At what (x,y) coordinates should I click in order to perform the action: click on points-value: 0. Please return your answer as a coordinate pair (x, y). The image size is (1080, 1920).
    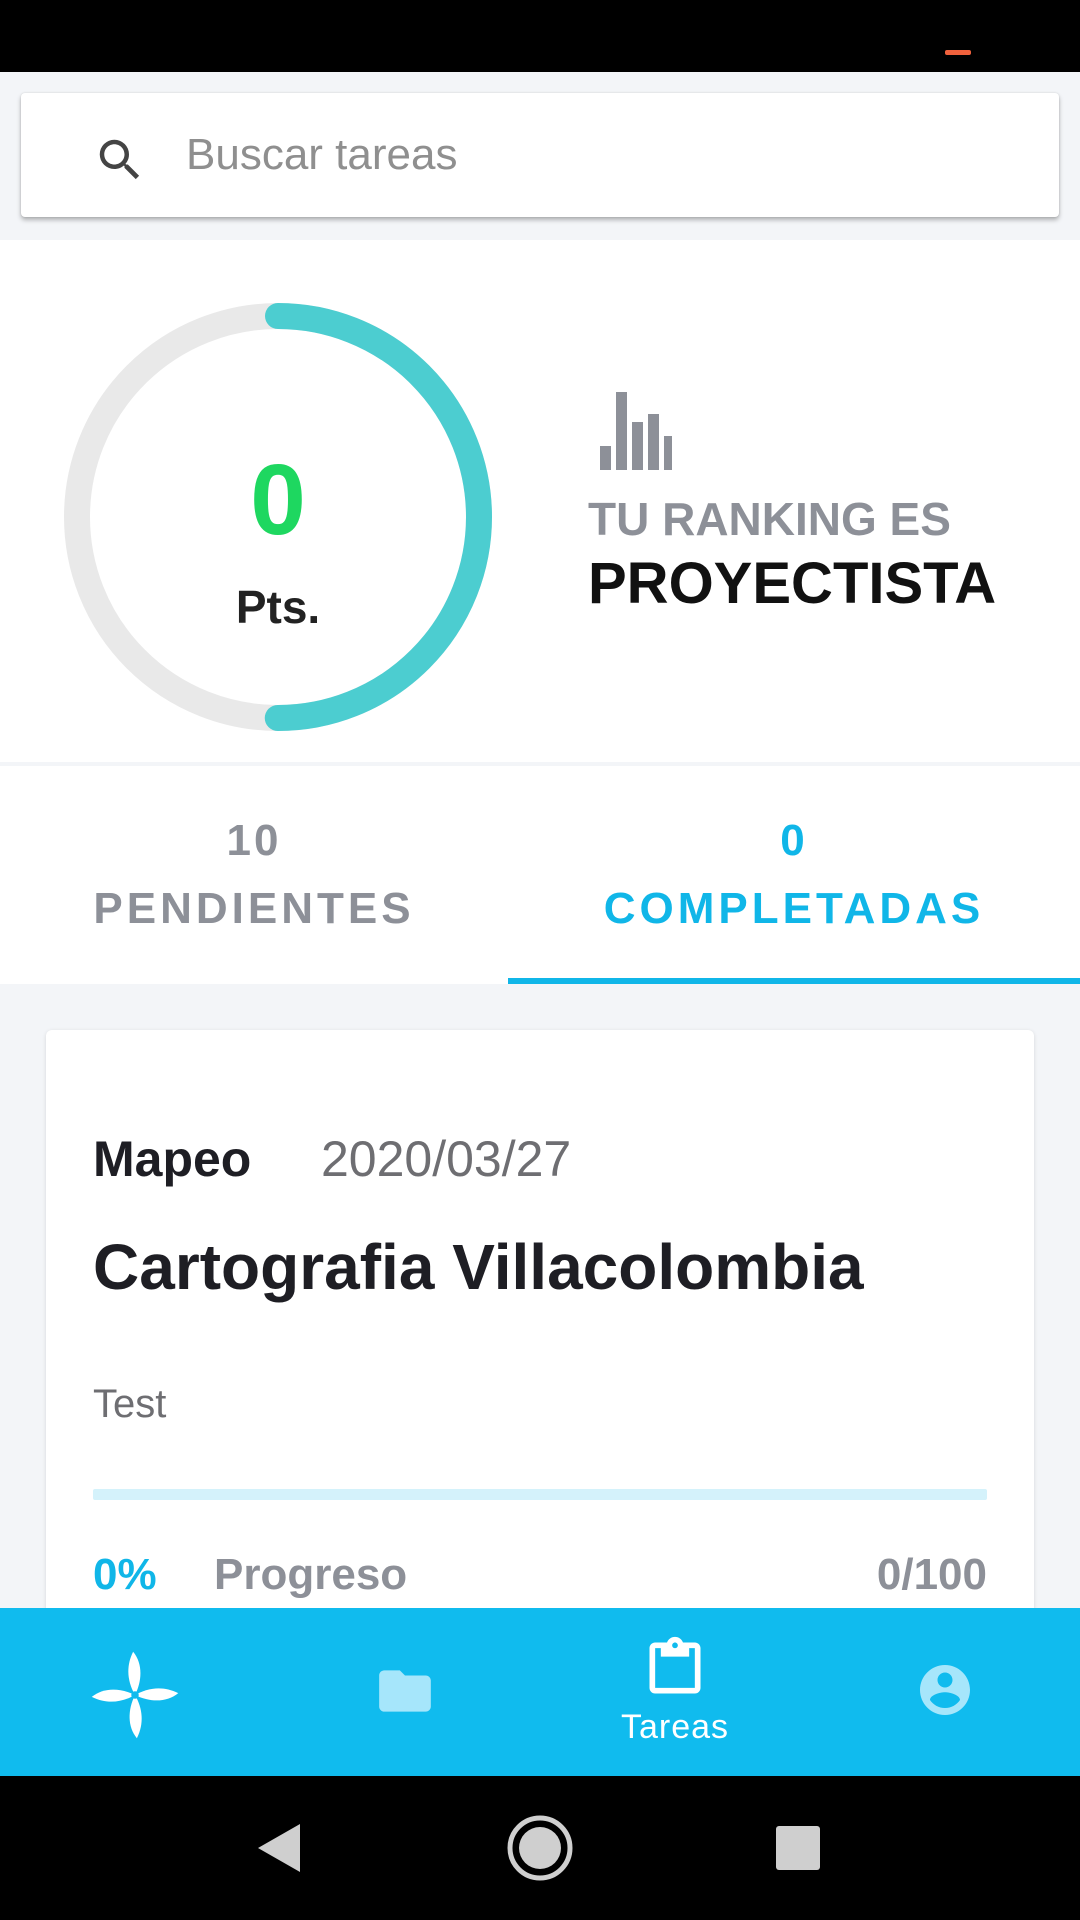
    Looking at the image, I should click on (278, 500).